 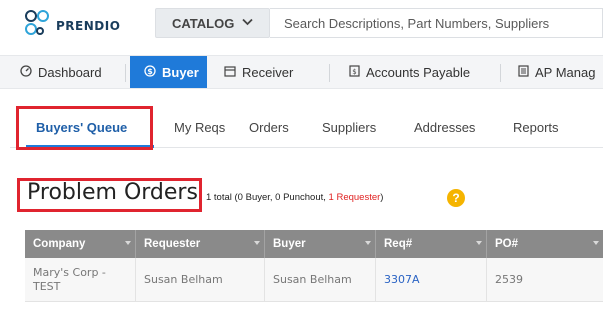 What do you see at coordinates (349, 127) in the screenshot?
I see `tab-suppliers: Suppliers` at bounding box center [349, 127].